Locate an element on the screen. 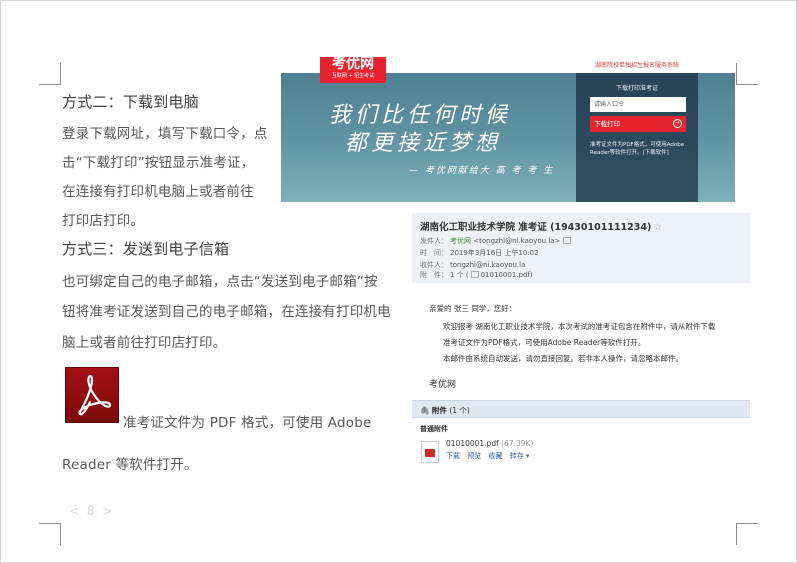 This screenshot has width=797, height=563. download-print-label: 下载打印 is located at coordinates (607, 124).